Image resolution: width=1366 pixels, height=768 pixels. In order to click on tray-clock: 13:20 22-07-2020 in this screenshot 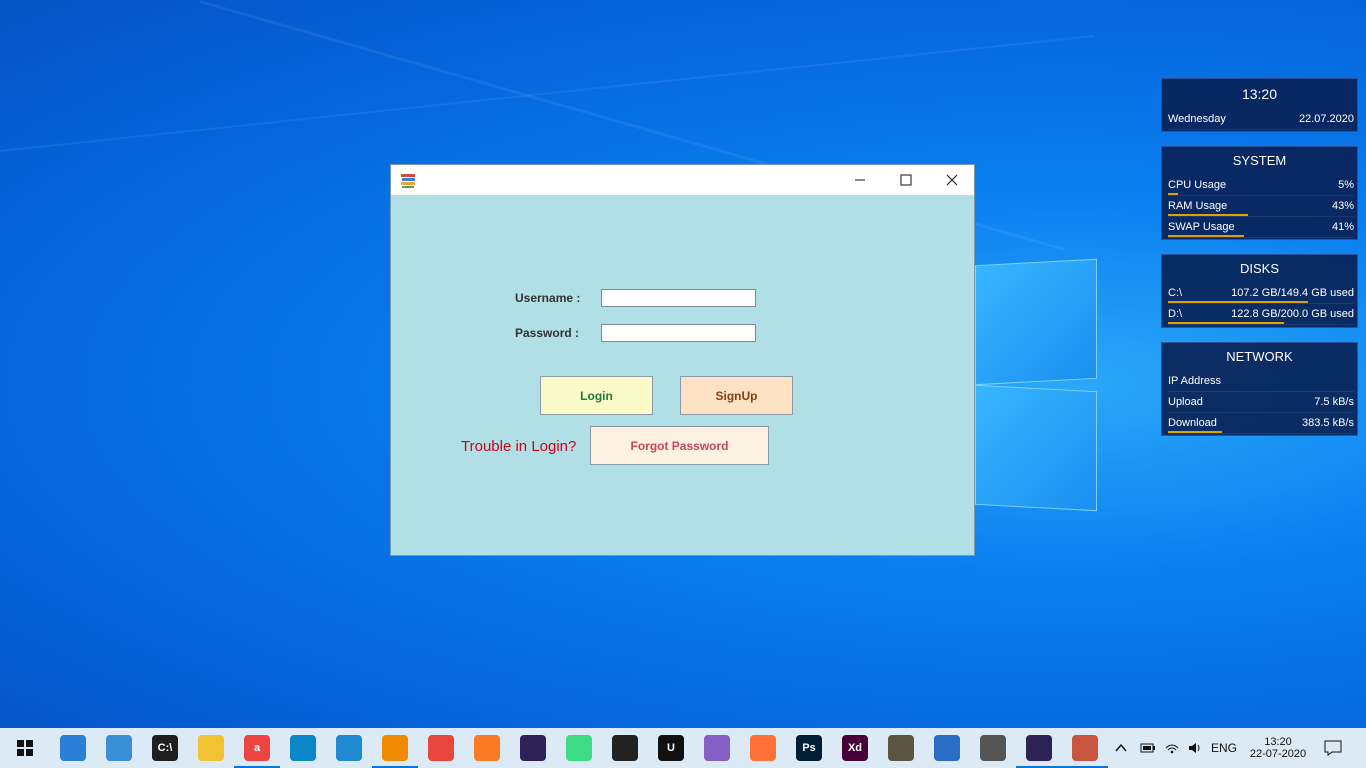, I will do `click(1278, 748)`.